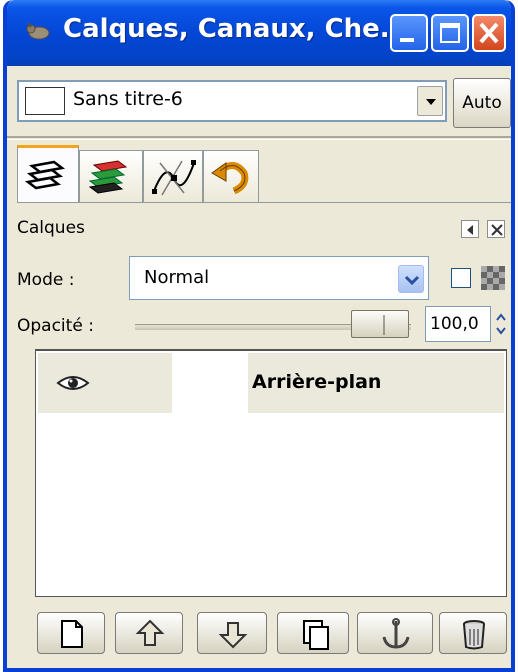 Image resolution: width=518 pixels, height=672 pixels. I want to click on opacity-label: Opacité :, so click(55, 326).